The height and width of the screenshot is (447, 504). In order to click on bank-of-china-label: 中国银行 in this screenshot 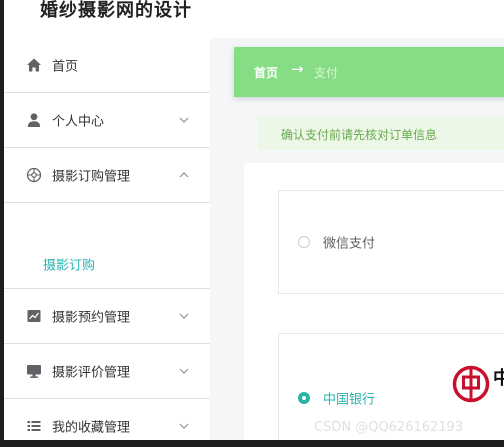, I will do `click(349, 400)`.